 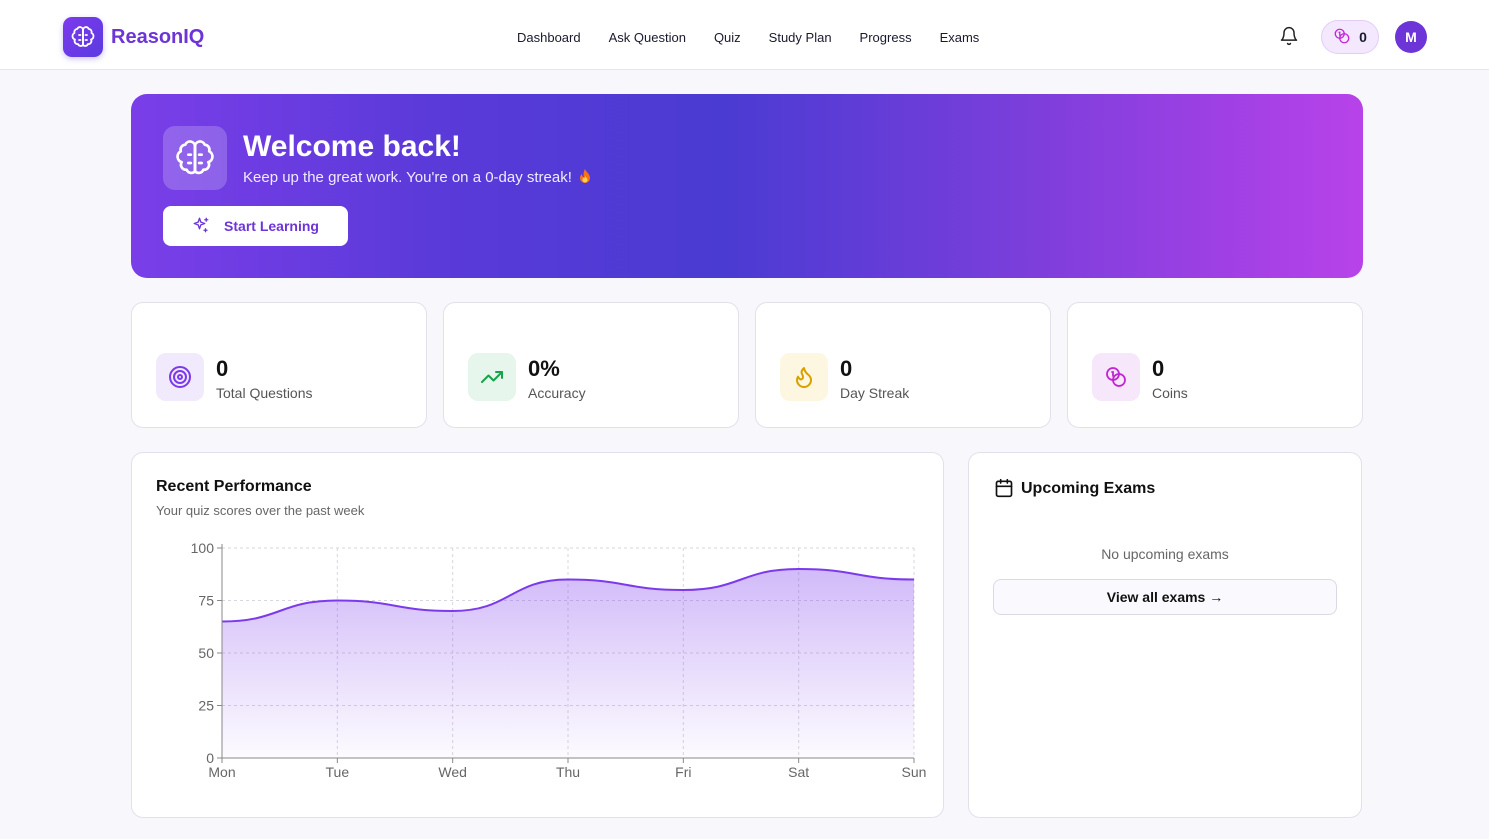 What do you see at coordinates (203, 548) in the screenshot?
I see `y-tick-label: 100` at bounding box center [203, 548].